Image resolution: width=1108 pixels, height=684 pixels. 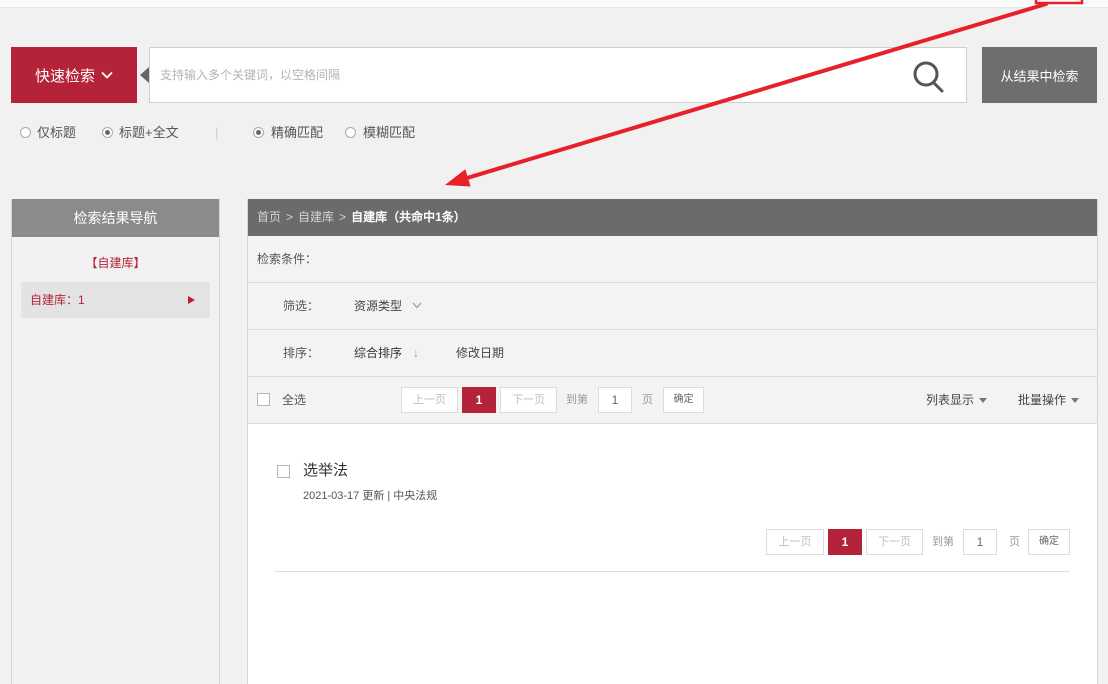 What do you see at coordinates (672, 353) in the screenshot?
I see `sort-row: 排序： 综合排序 ↓ 修改日期` at bounding box center [672, 353].